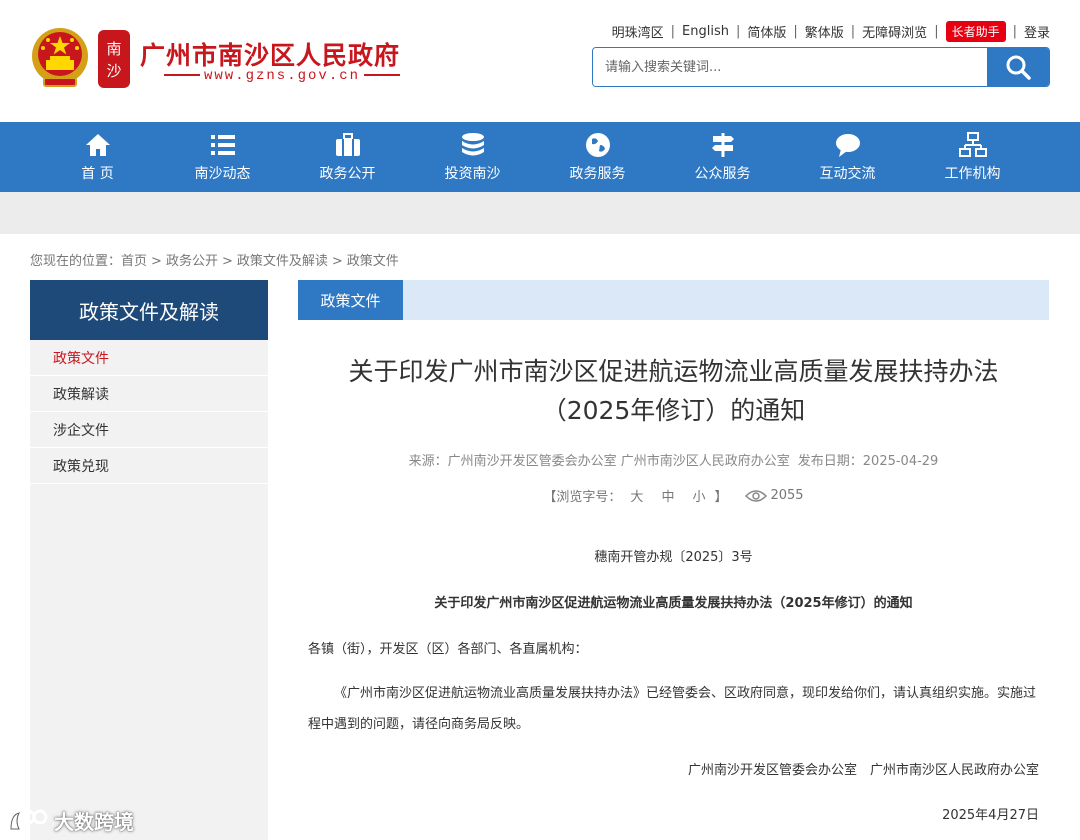  Describe the element at coordinates (282, 261) in the screenshot. I see `breadcrumb-policy-docs-interp: 政策文件及解读` at that location.